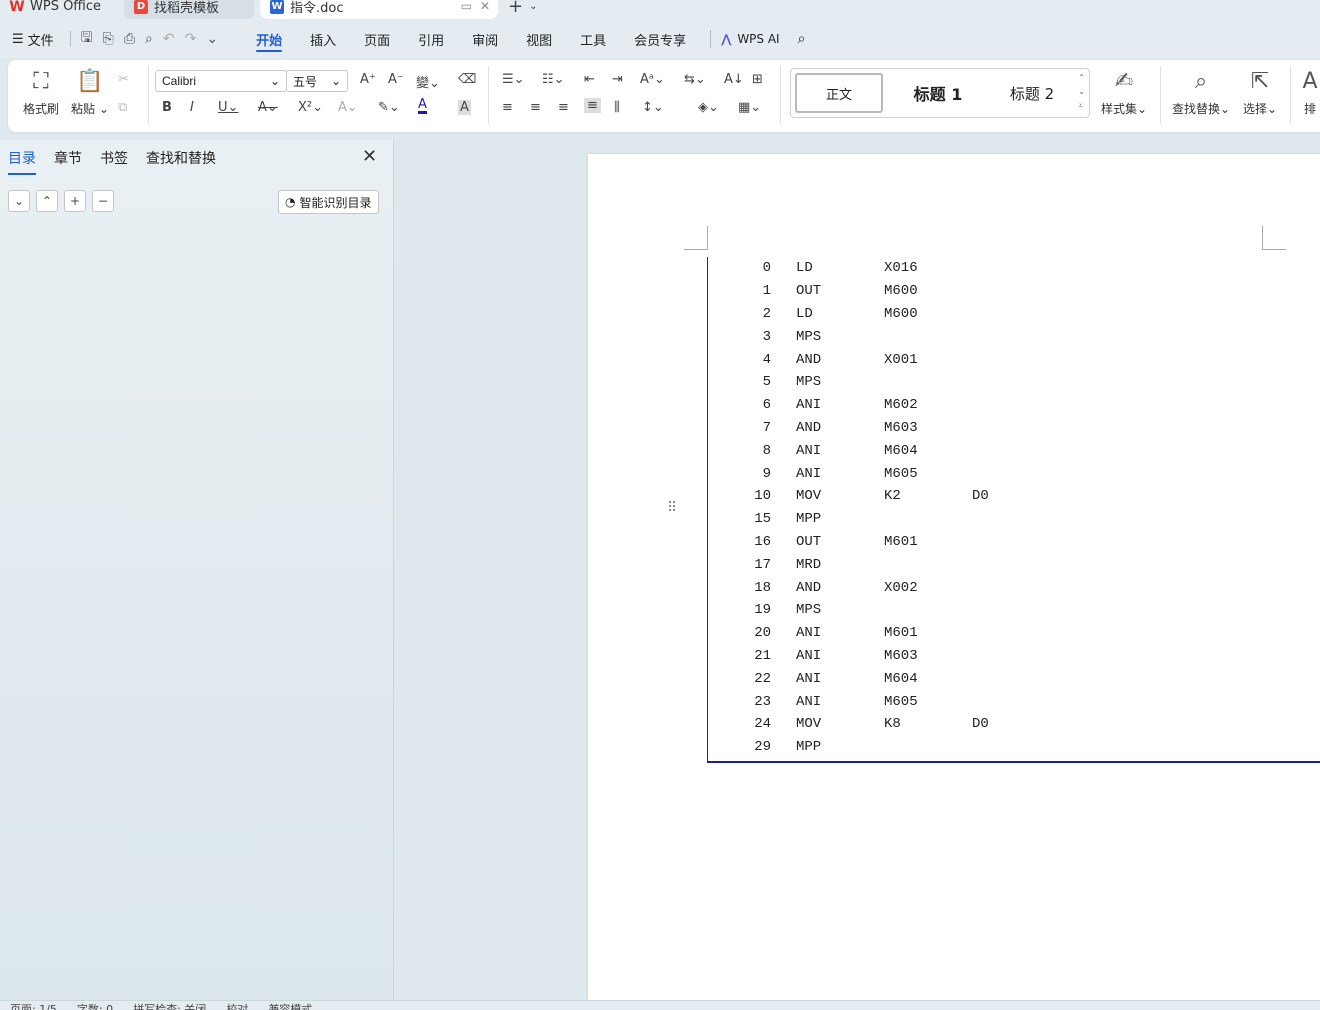 This screenshot has width=1320, height=1010. Describe the element at coordinates (33, 39) in the screenshot. I see `file-menu: ☰ 文件` at that location.